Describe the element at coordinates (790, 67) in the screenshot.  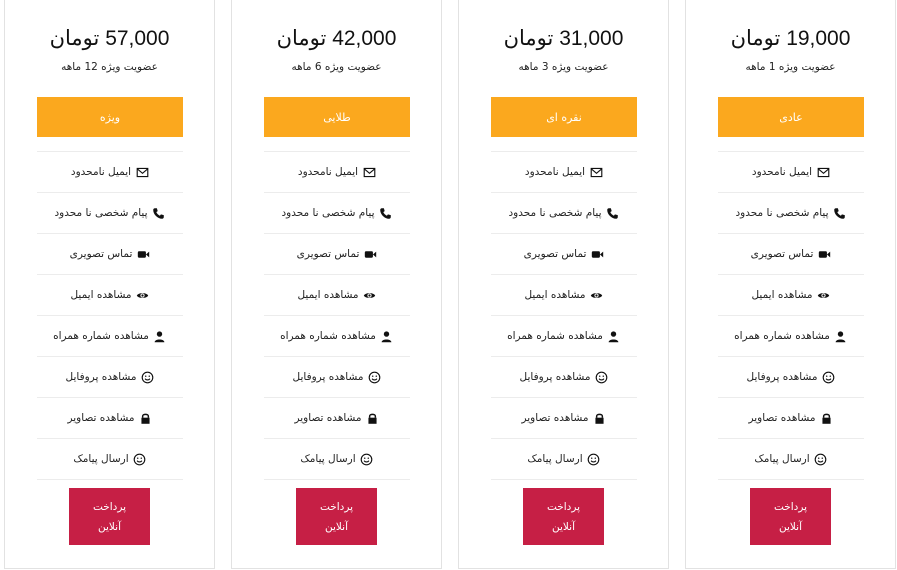
I see `plan-subtitle: عضویت ویژه 1 ماهه` at that location.